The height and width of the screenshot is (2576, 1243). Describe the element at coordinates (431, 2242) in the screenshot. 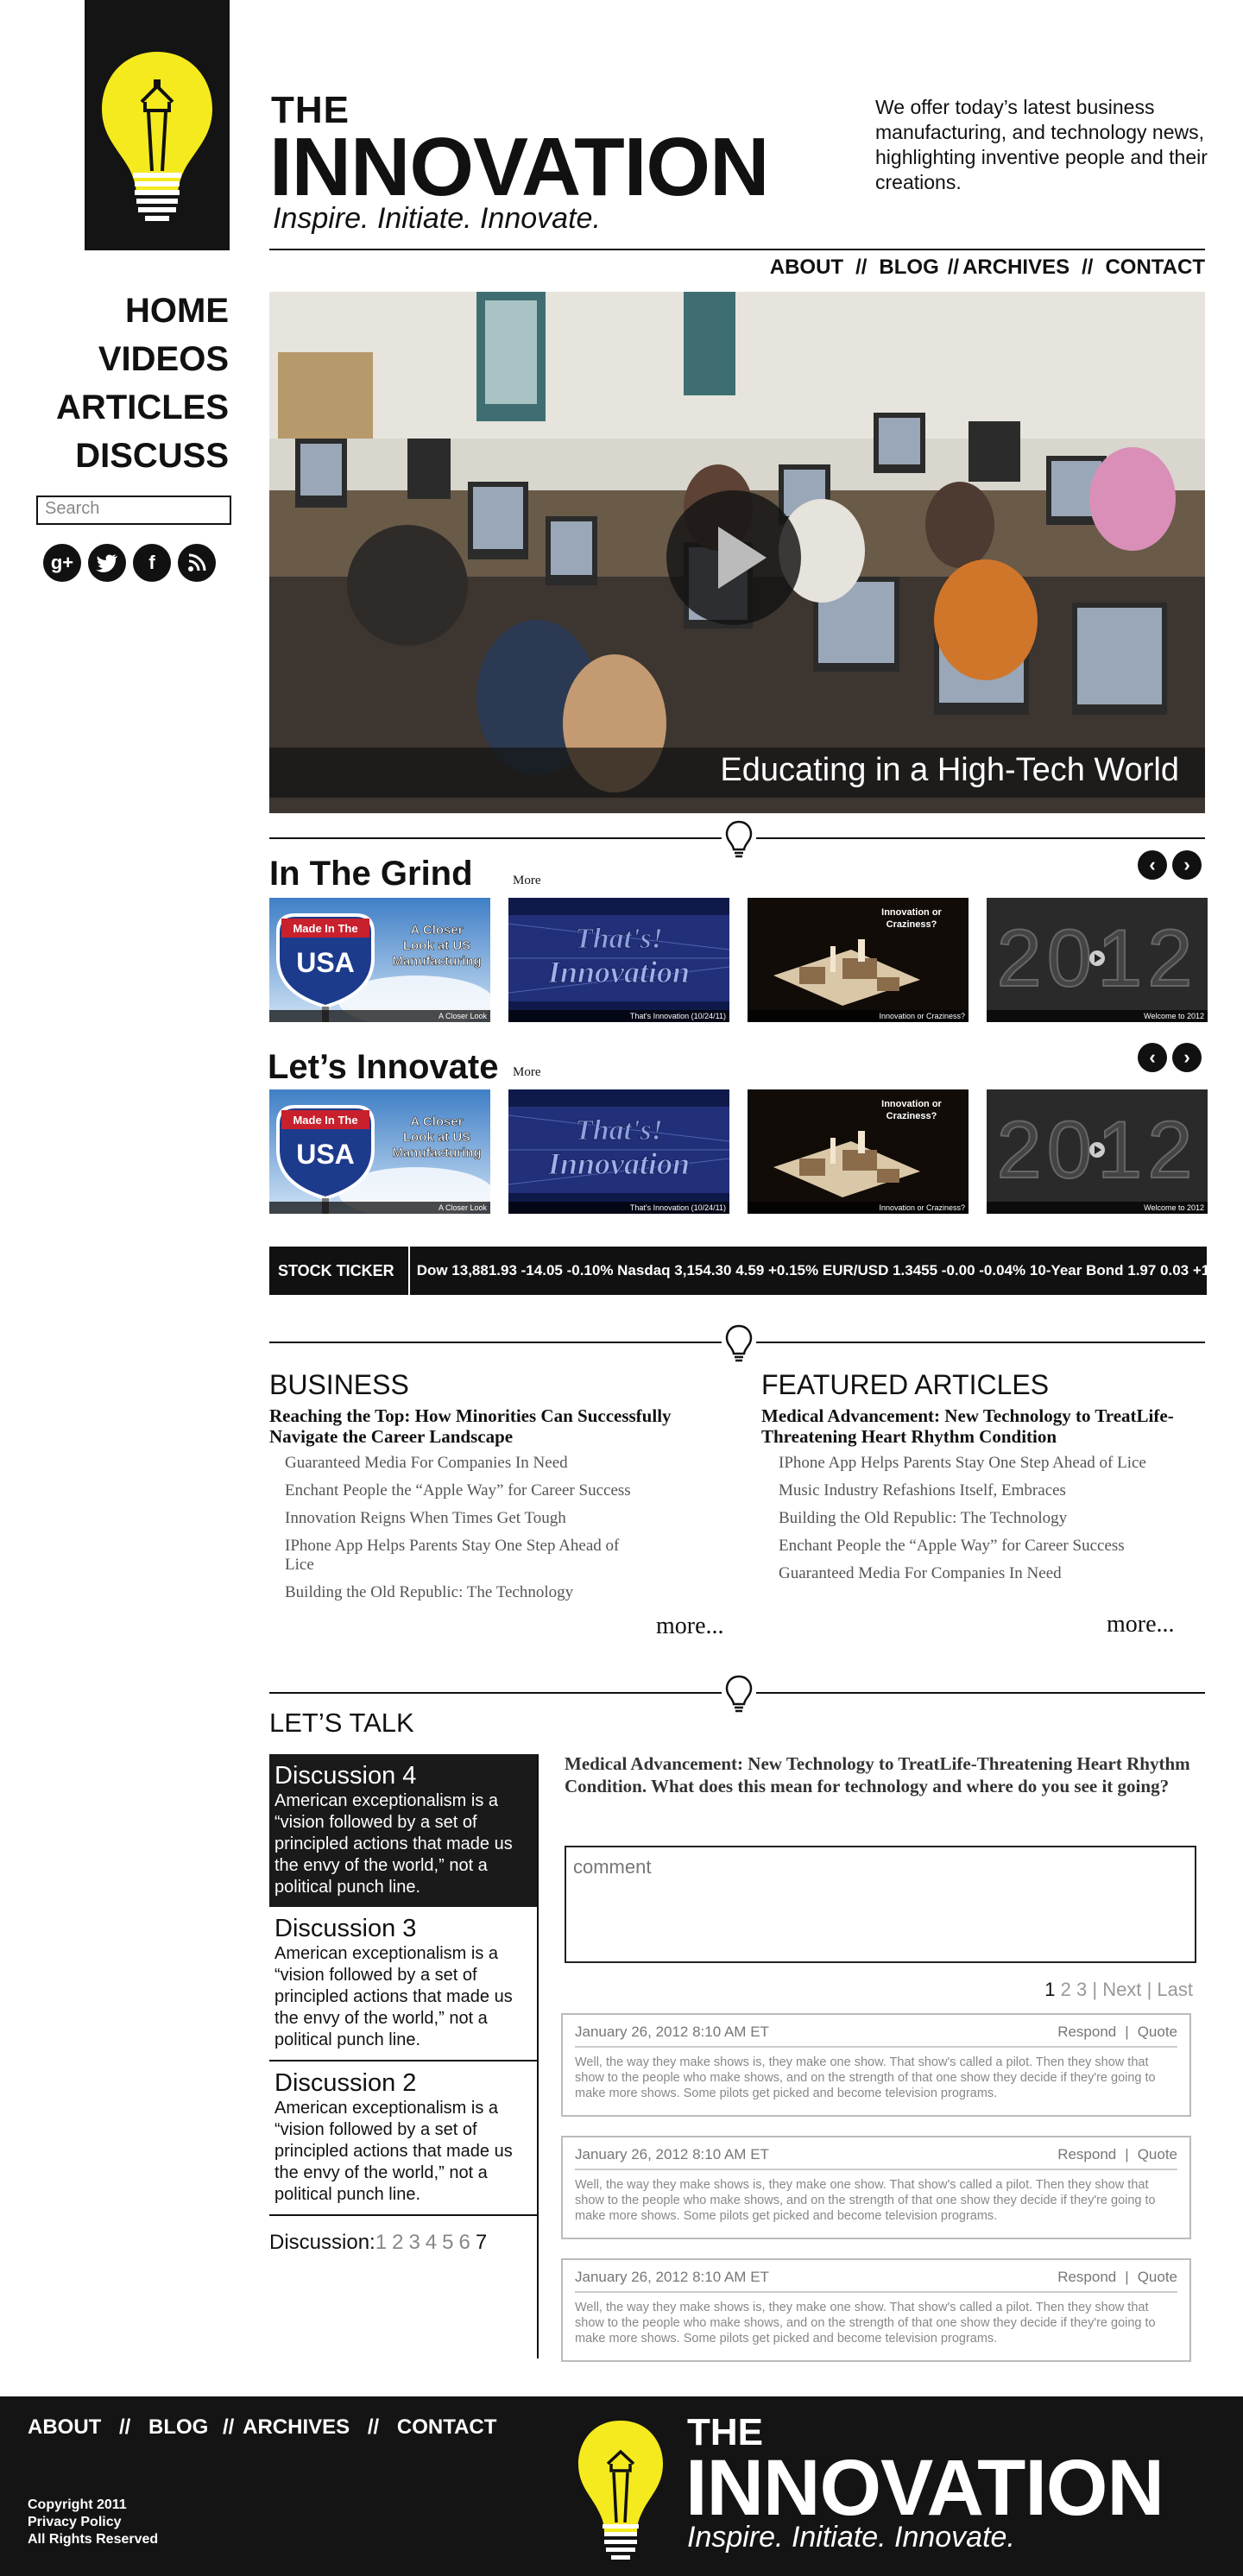

I see `discussion-page-link: 4` at that location.